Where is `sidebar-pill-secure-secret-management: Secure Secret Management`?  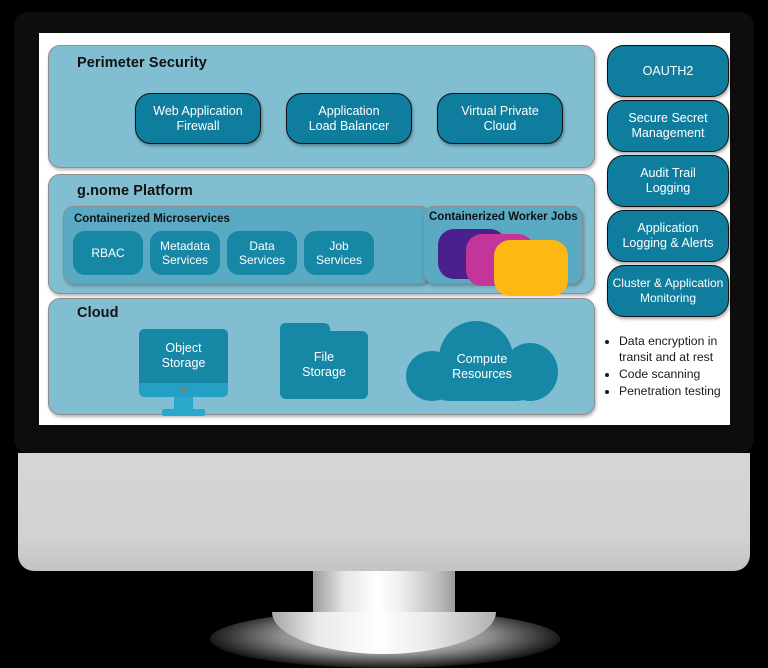
sidebar-pill-secure-secret-management: Secure Secret Management is located at coordinates (668, 126).